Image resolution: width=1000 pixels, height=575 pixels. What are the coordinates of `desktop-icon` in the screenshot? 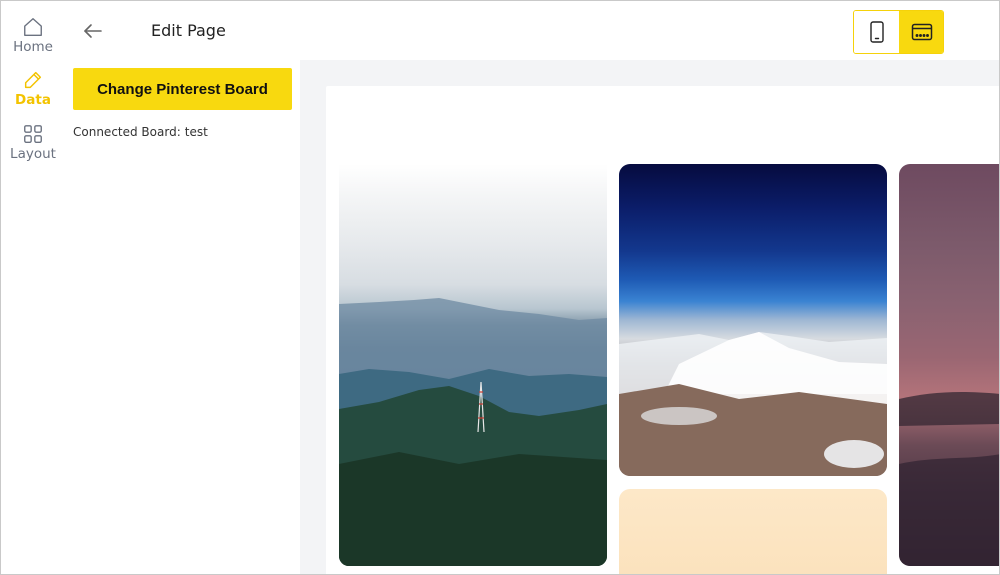 It's located at (921, 32).